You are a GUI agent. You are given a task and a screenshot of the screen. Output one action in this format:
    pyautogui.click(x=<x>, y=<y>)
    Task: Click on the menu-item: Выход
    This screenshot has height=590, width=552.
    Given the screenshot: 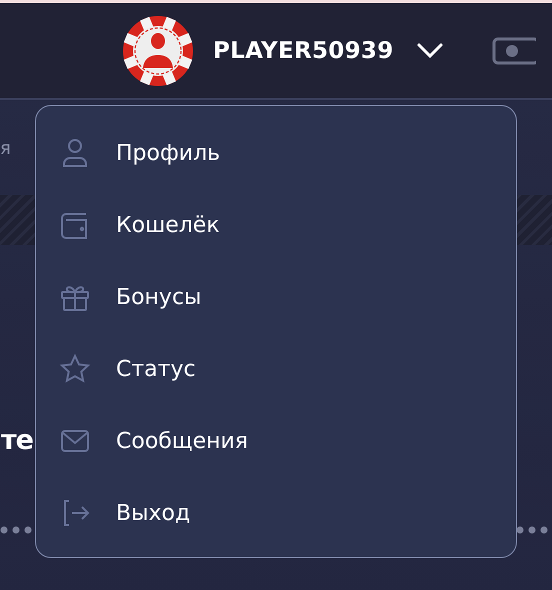 What is the action you would take?
    pyautogui.click(x=153, y=513)
    